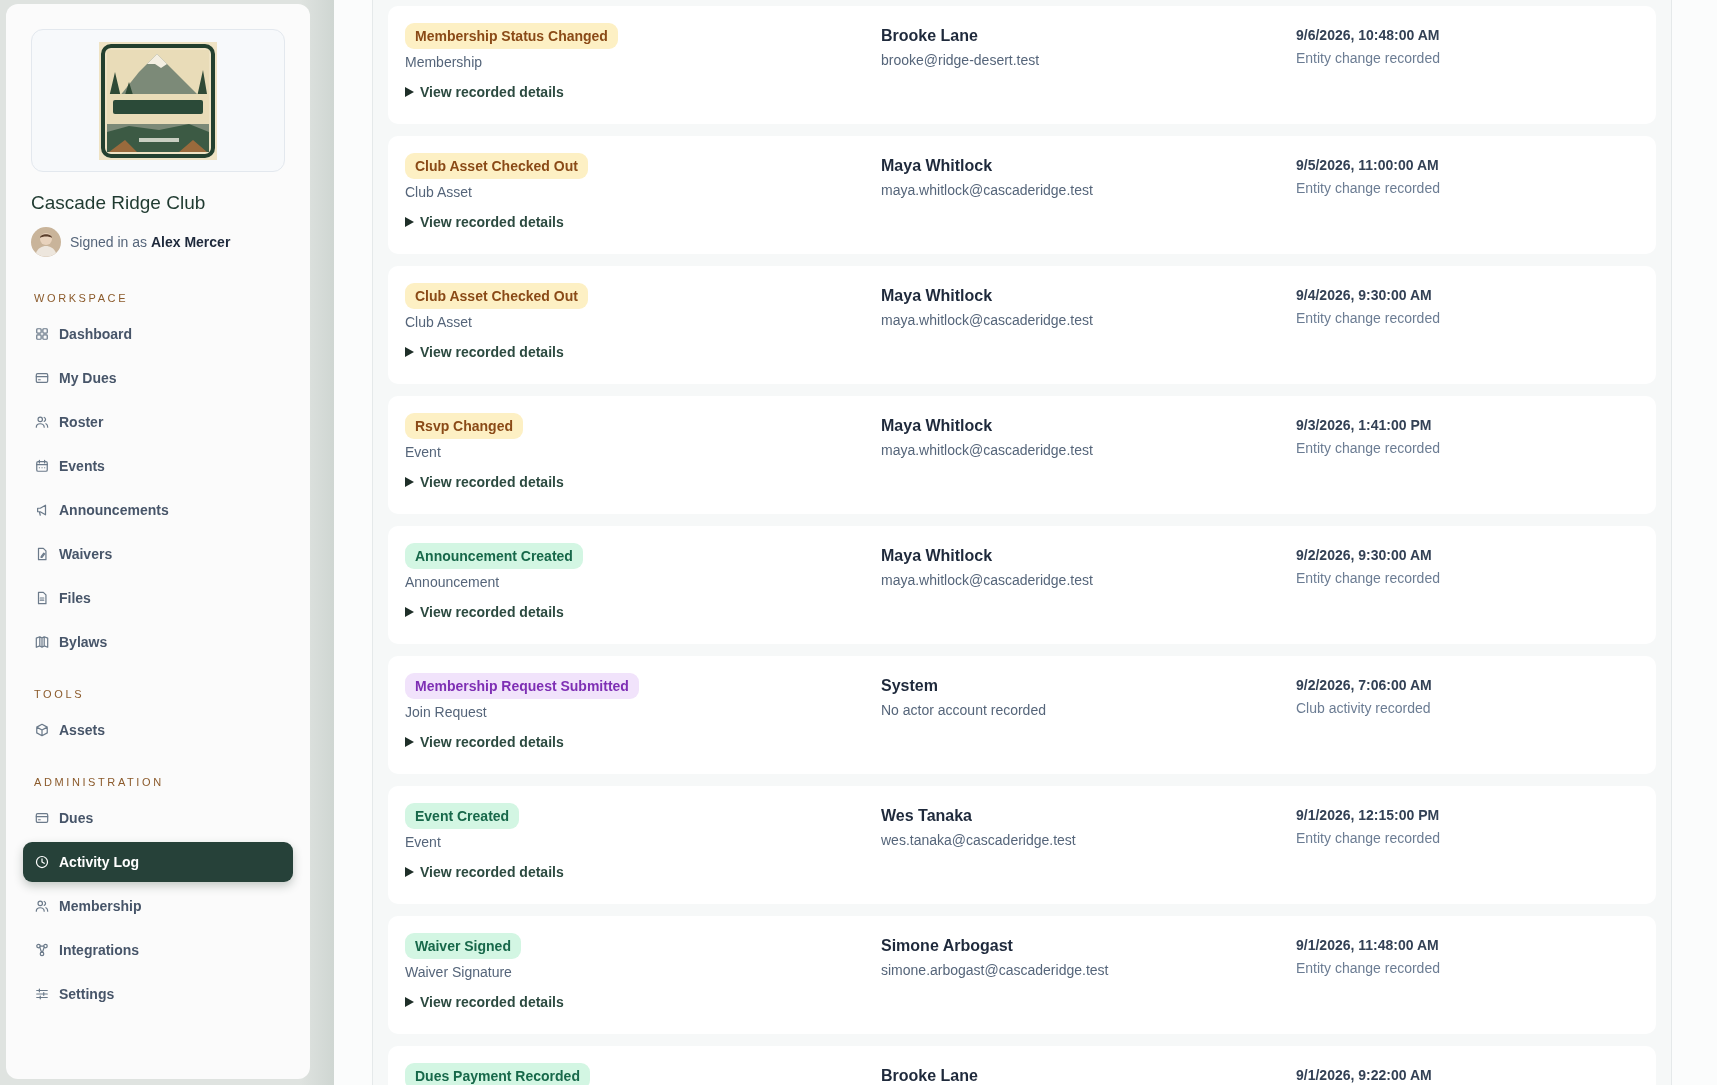 This screenshot has height=1085, width=1717. I want to click on timestamp: 9/1/2026, 9:22:00 AM, so click(1364, 1075).